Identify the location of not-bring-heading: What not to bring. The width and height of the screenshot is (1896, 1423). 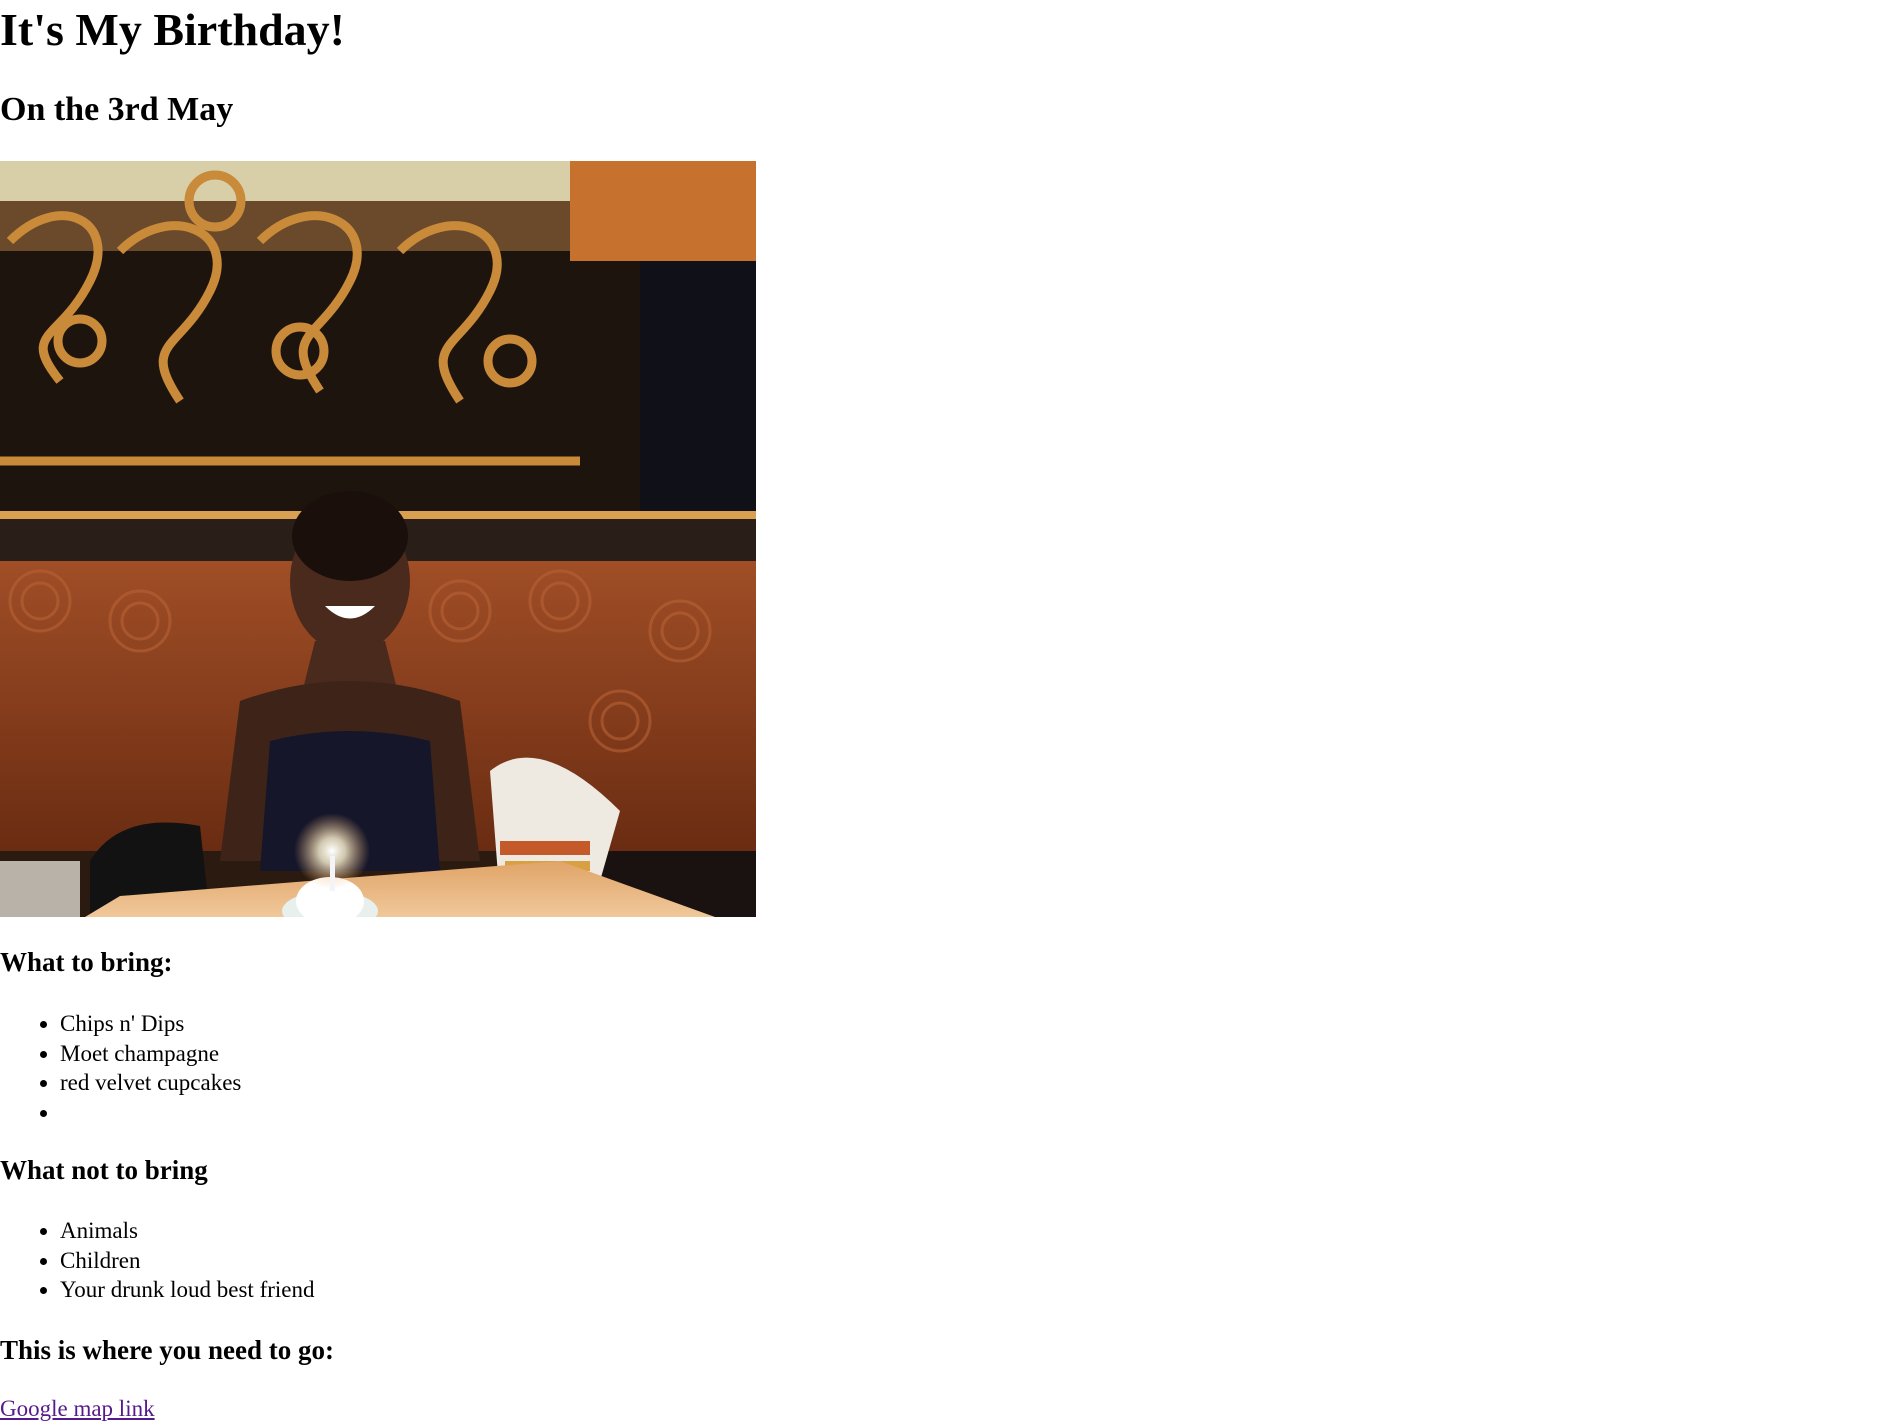
(104, 1170).